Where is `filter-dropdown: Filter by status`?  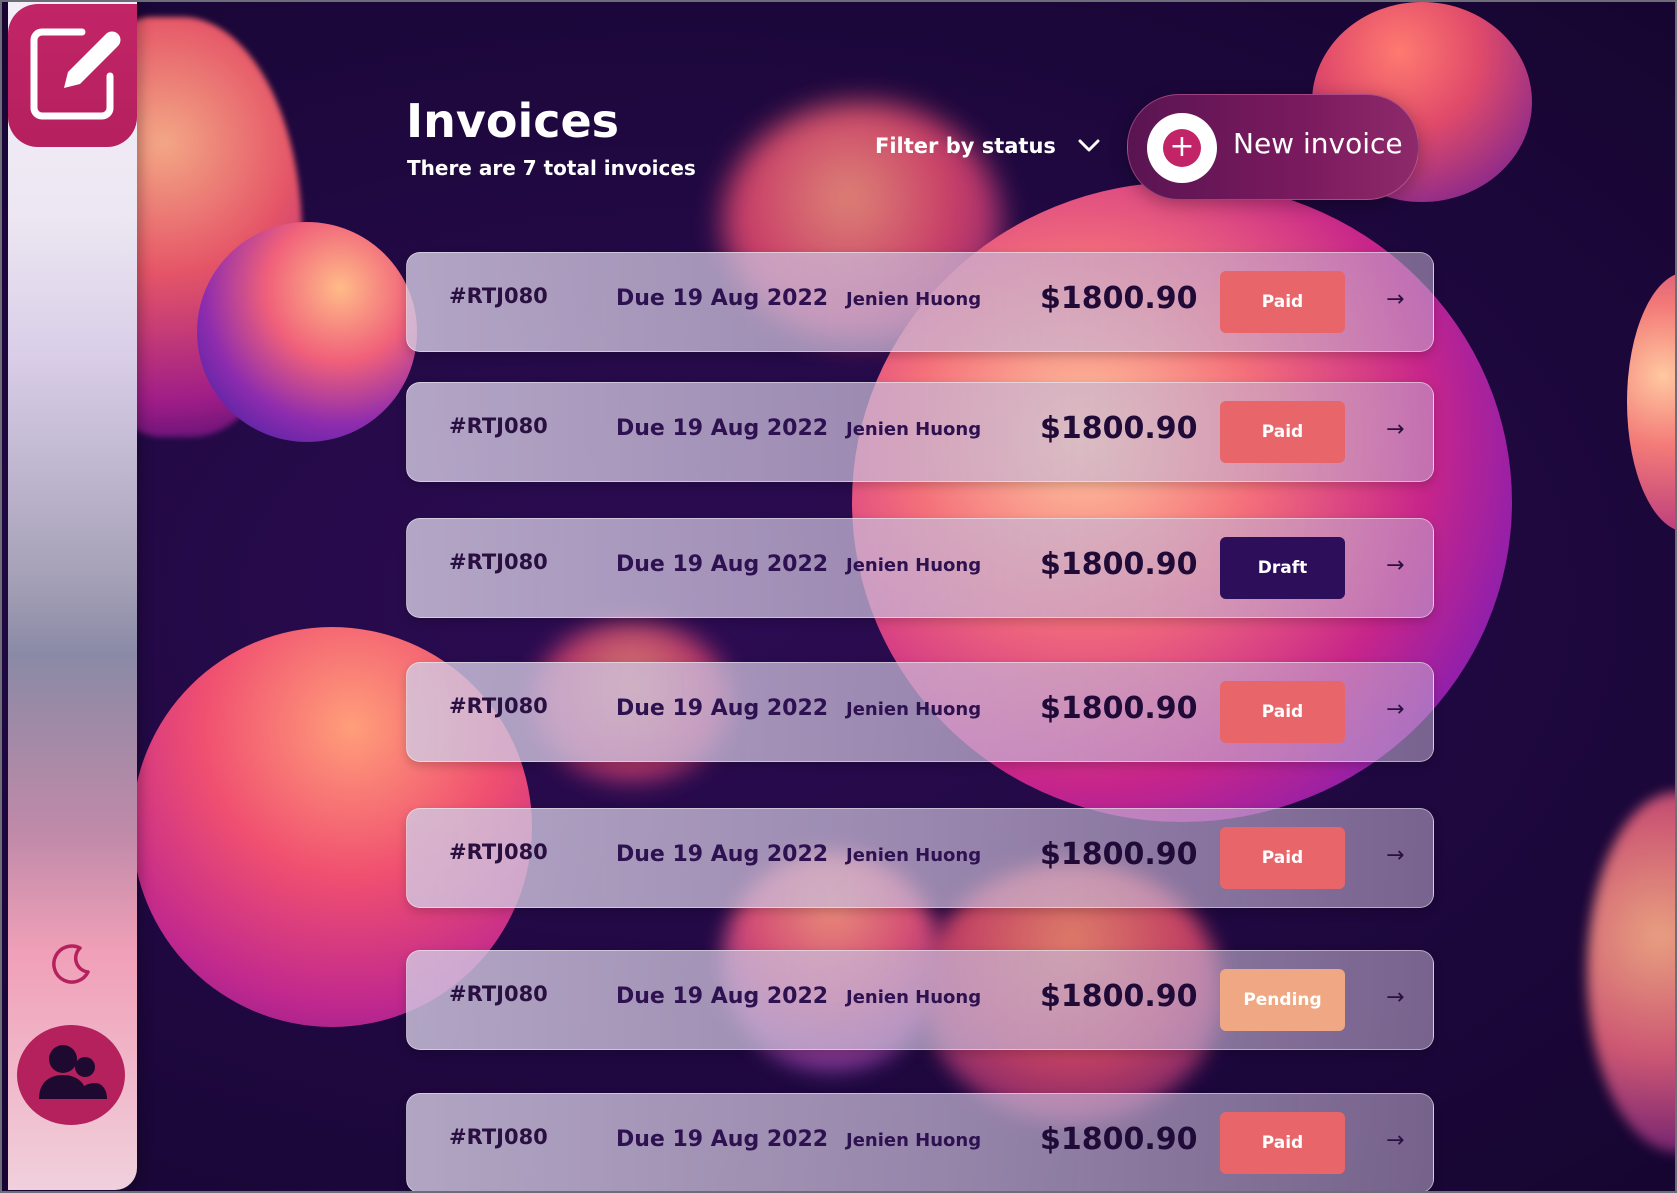 filter-dropdown: Filter by status is located at coordinates (987, 146).